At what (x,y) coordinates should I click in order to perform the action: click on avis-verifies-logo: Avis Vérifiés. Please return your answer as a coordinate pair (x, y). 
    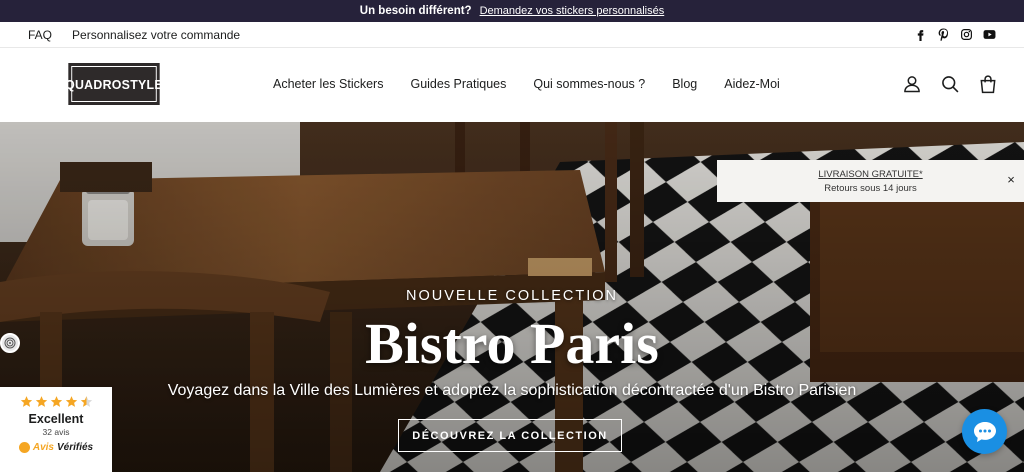
    Looking at the image, I should click on (56, 447).